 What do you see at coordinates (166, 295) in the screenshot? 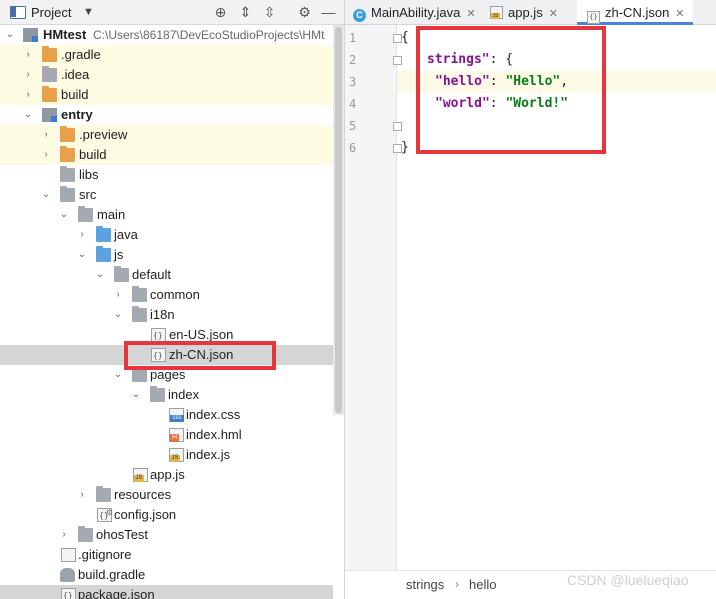
I see `tree-item-common: › common` at bounding box center [166, 295].